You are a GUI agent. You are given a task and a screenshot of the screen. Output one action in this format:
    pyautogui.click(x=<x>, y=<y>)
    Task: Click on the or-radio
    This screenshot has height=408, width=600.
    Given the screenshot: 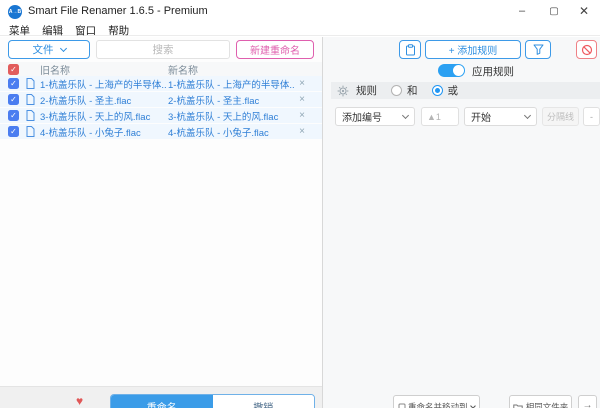 What is the action you would take?
    pyautogui.click(x=437, y=90)
    